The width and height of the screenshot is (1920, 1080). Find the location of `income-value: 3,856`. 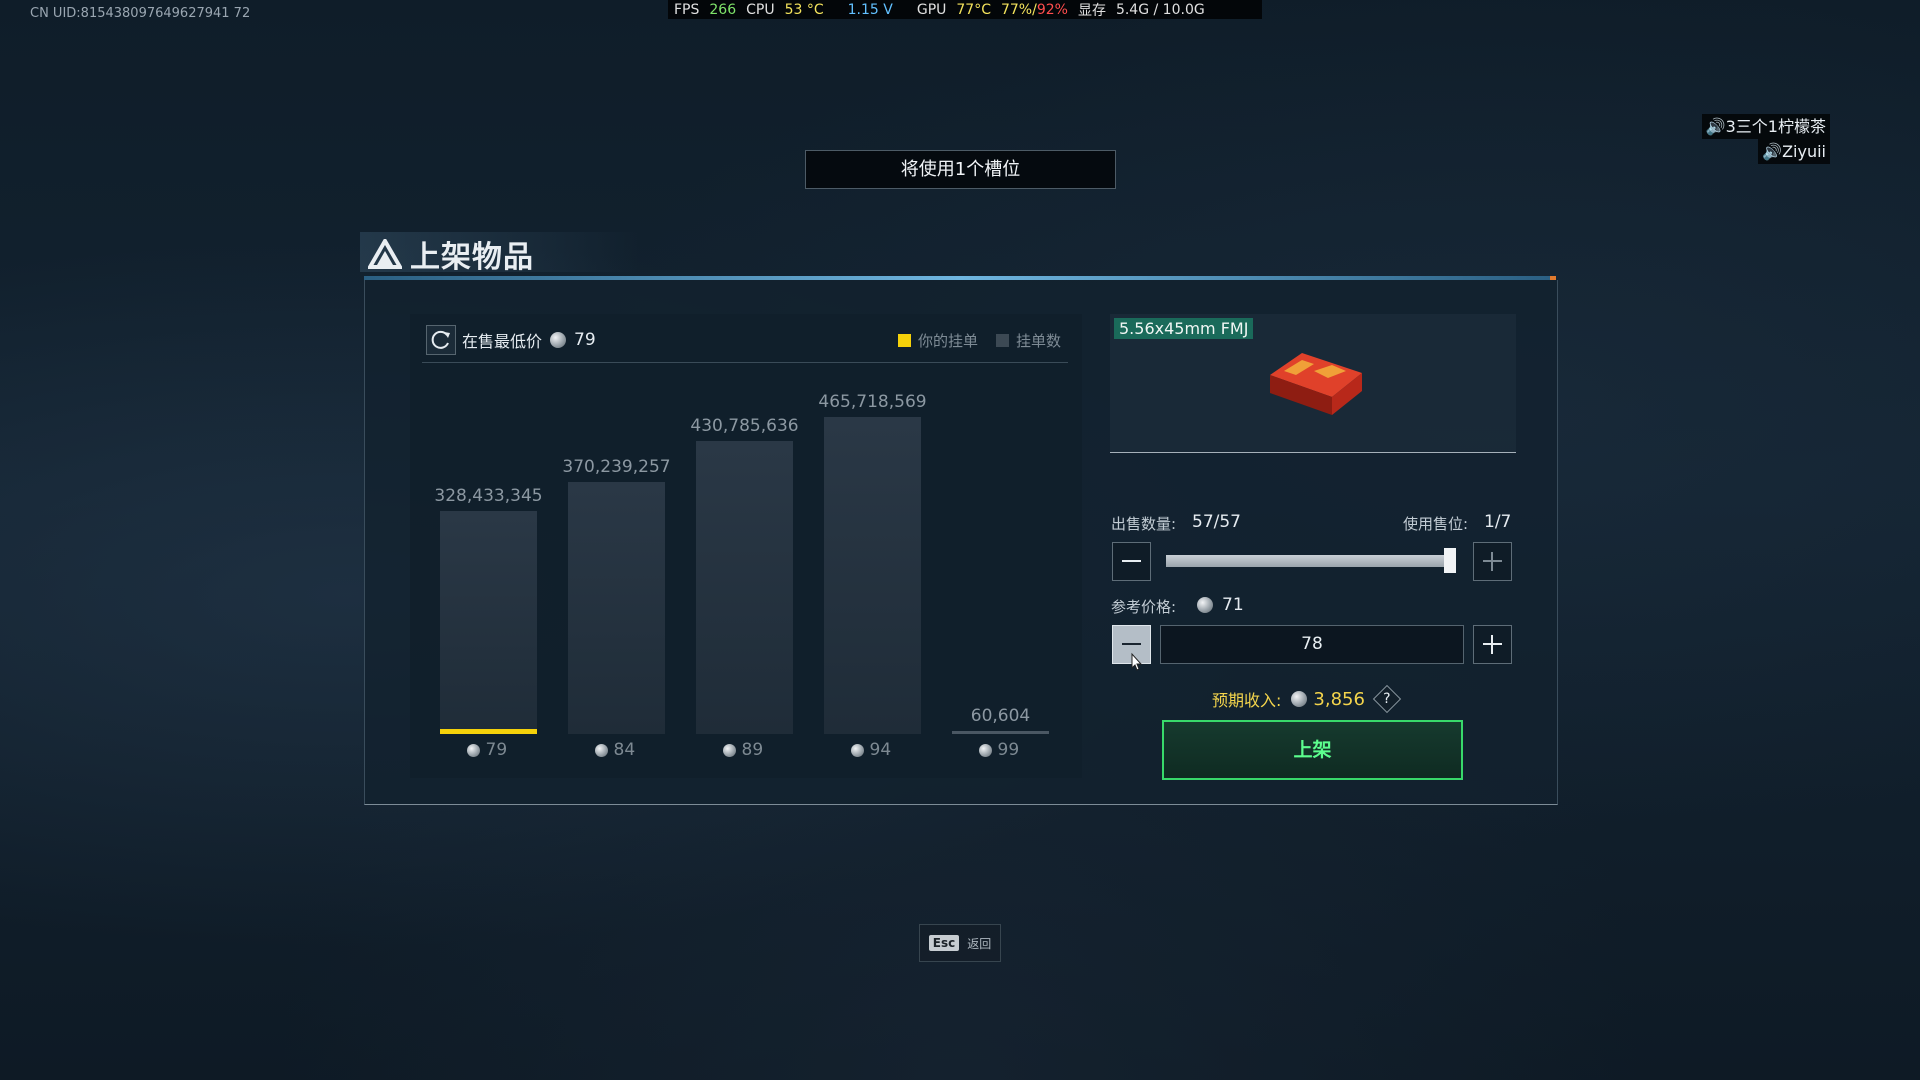

income-value: 3,856 is located at coordinates (1339, 699).